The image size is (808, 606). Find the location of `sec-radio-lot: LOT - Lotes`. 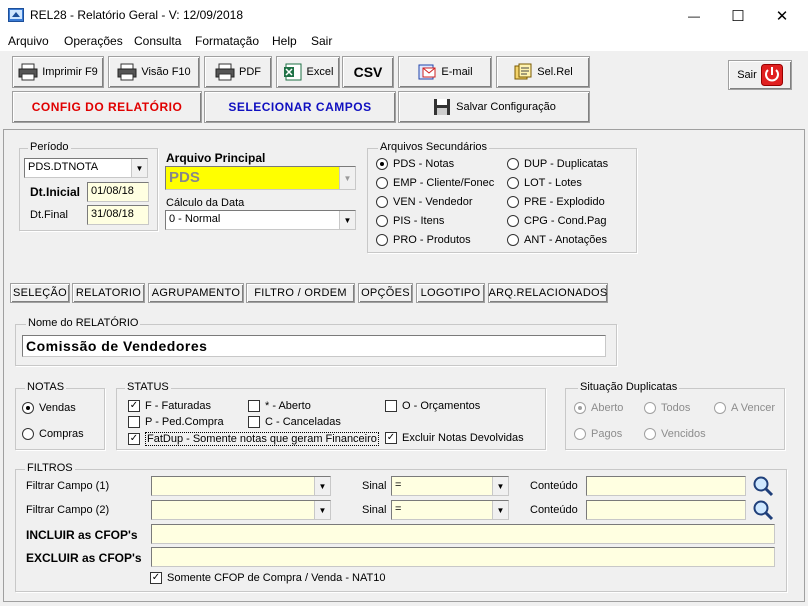

sec-radio-lot: LOT - Lotes is located at coordinates (544, 183).